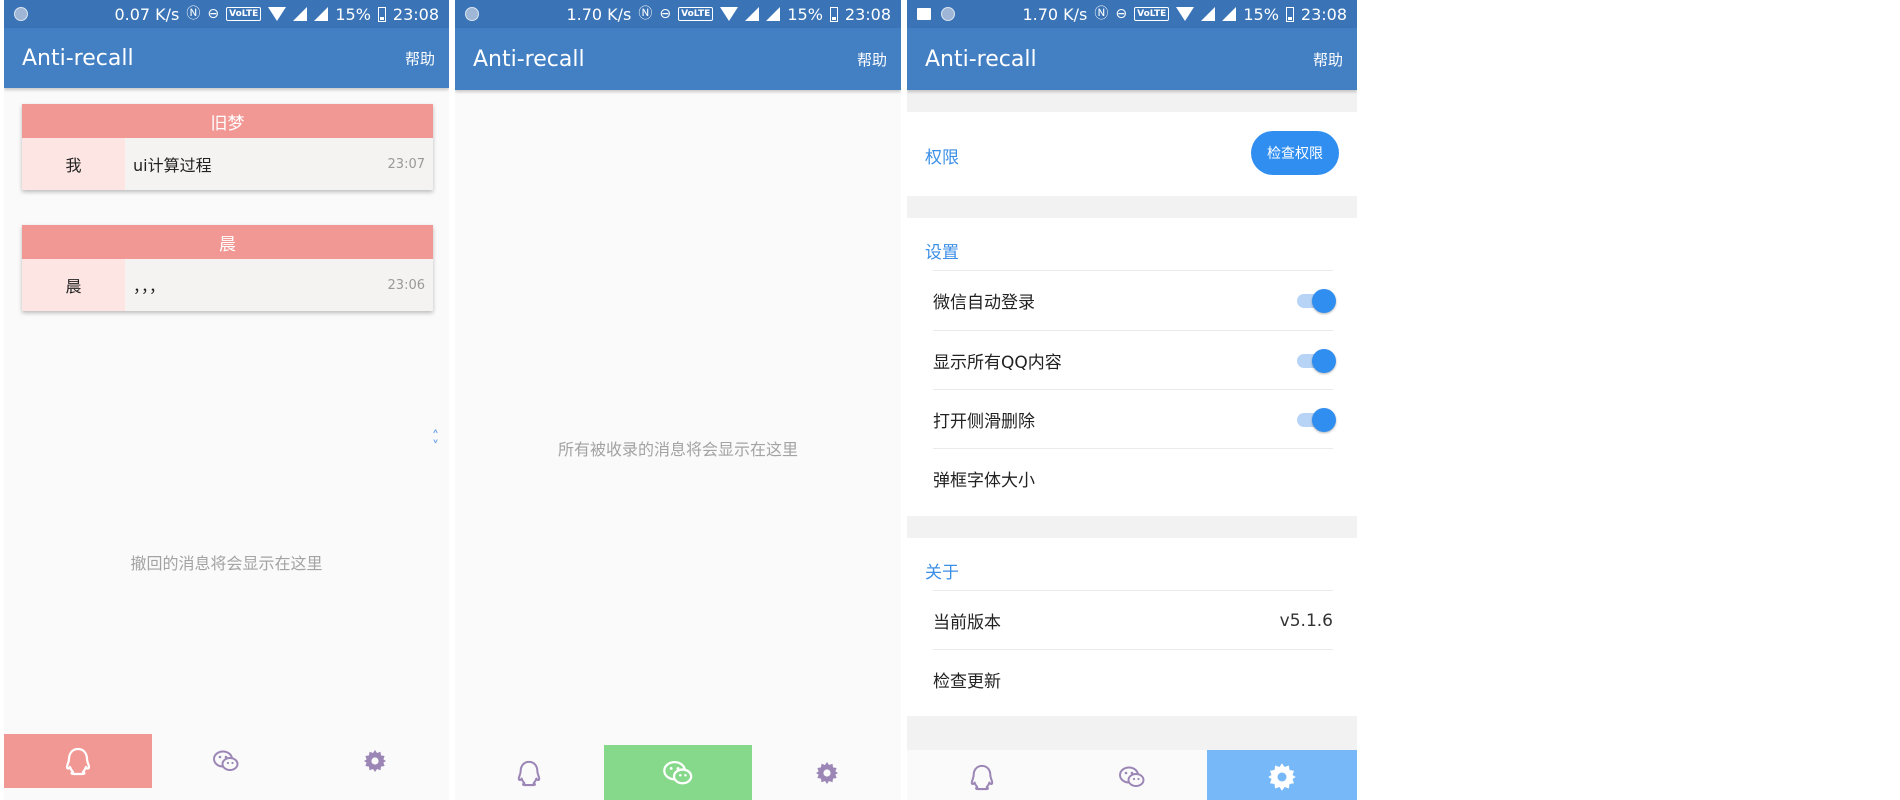 The height and width of the screenshot is (800, 1900). Describe the element at coordinates (435, 442) in the screenshot. I see `scroll-handle-icon: ˄ ˅` at that location.